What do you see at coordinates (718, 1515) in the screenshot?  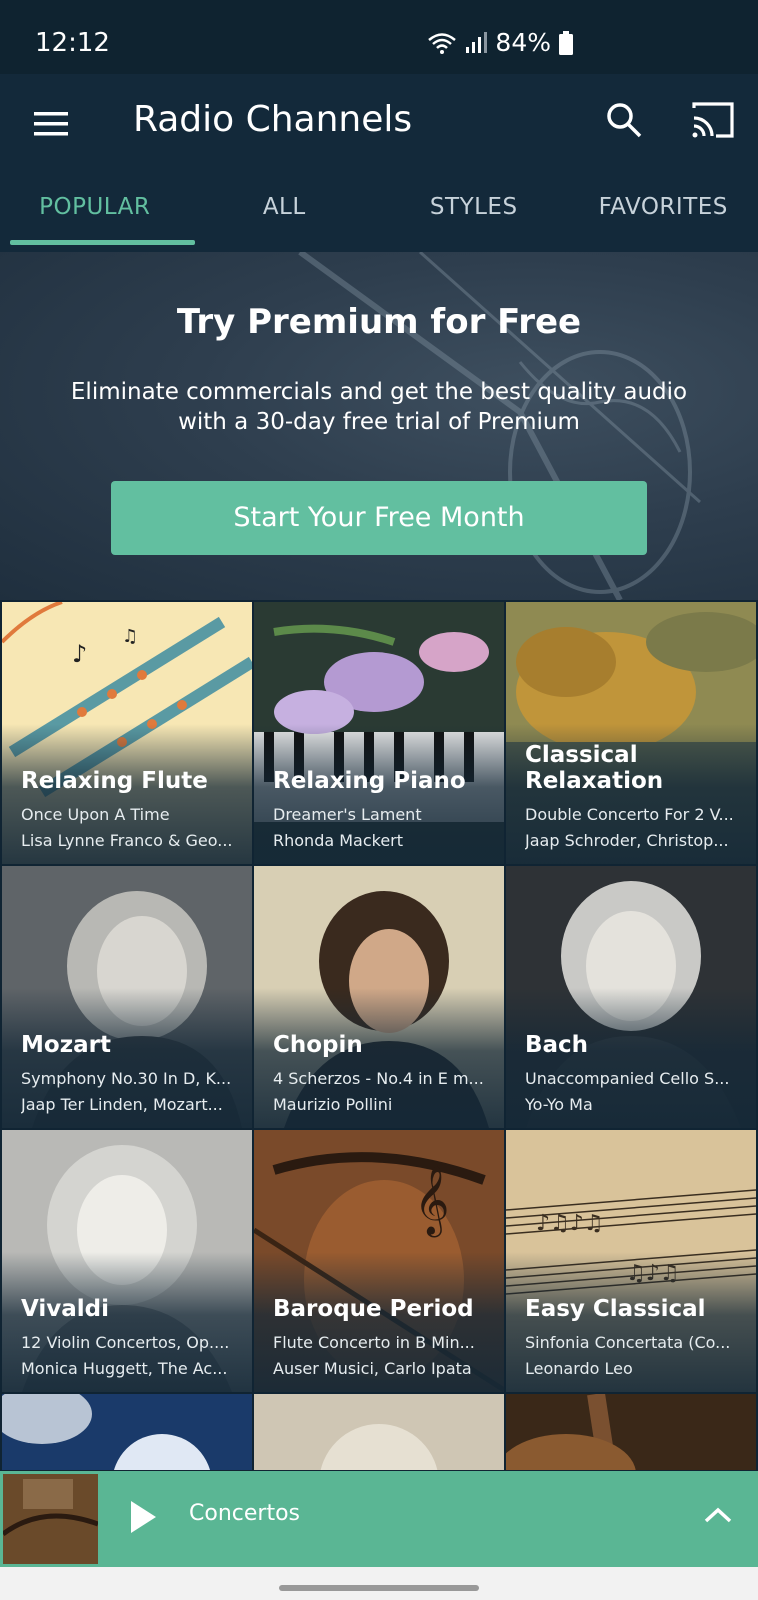 I see `chevron-up-icon` at bounding box center [718, 1515].